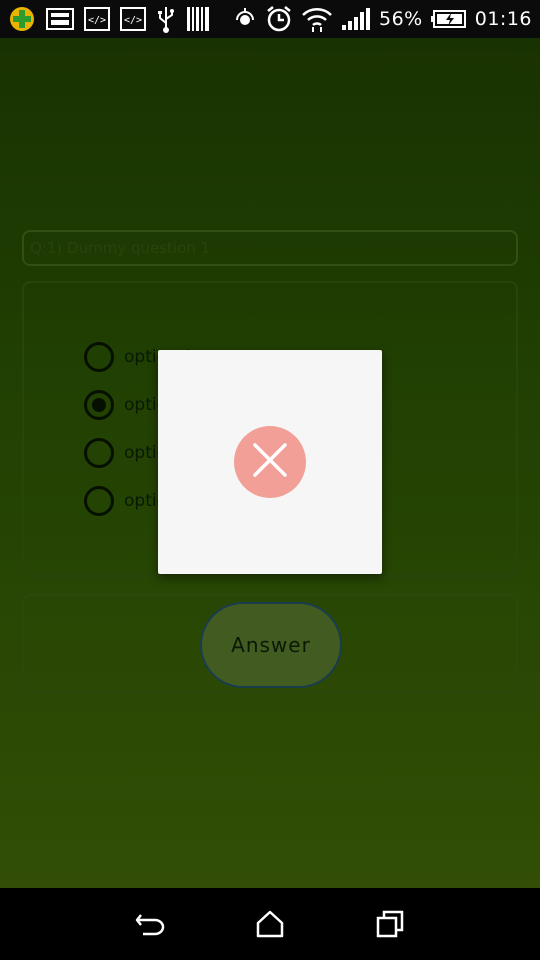 This screenshot has height=960, width=540. I want to click on app-icon, so click(22, 19).